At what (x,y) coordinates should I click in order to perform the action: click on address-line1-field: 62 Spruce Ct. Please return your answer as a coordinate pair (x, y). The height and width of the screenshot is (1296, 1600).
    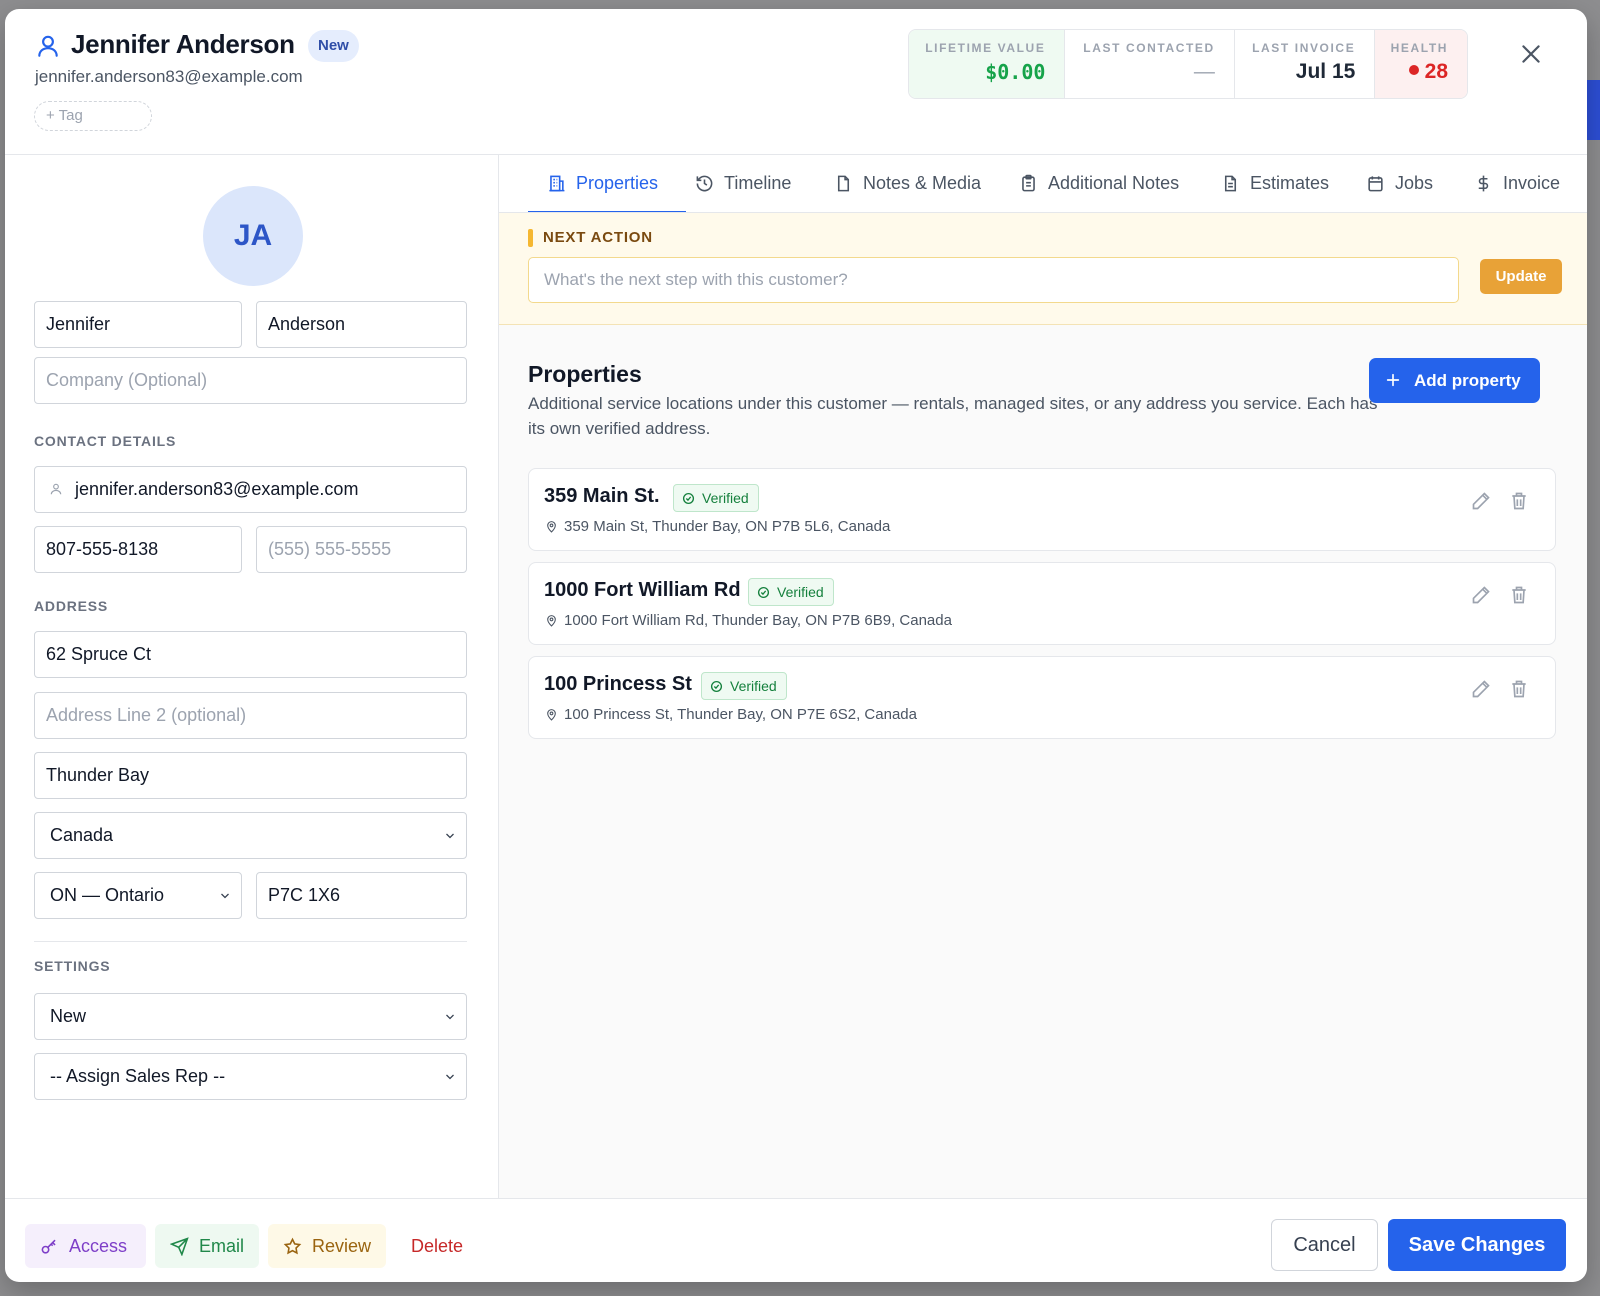
    Looking at the image, I should click on (250, 654).